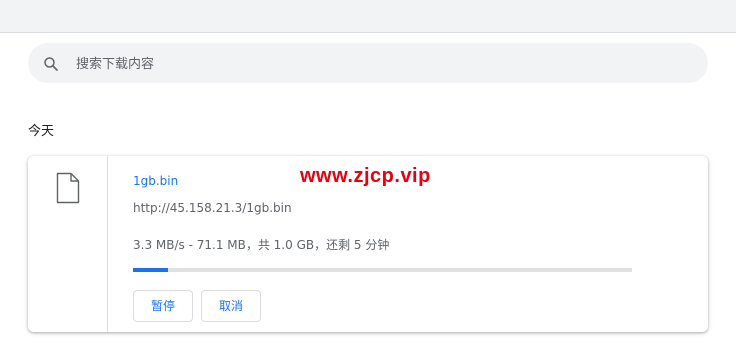 The image size is (736, 356). I want to click on watermark-text: www.zjcp.vip, so click(365, 176).